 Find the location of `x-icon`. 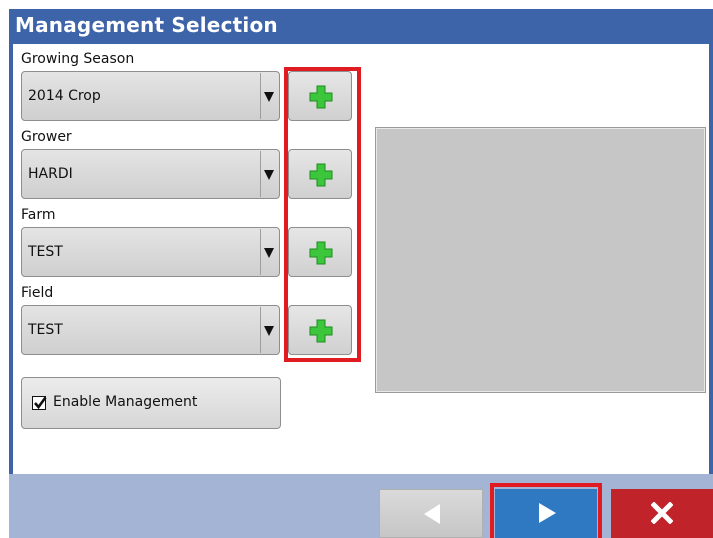

x-icon is located at coordinates (662, 513).